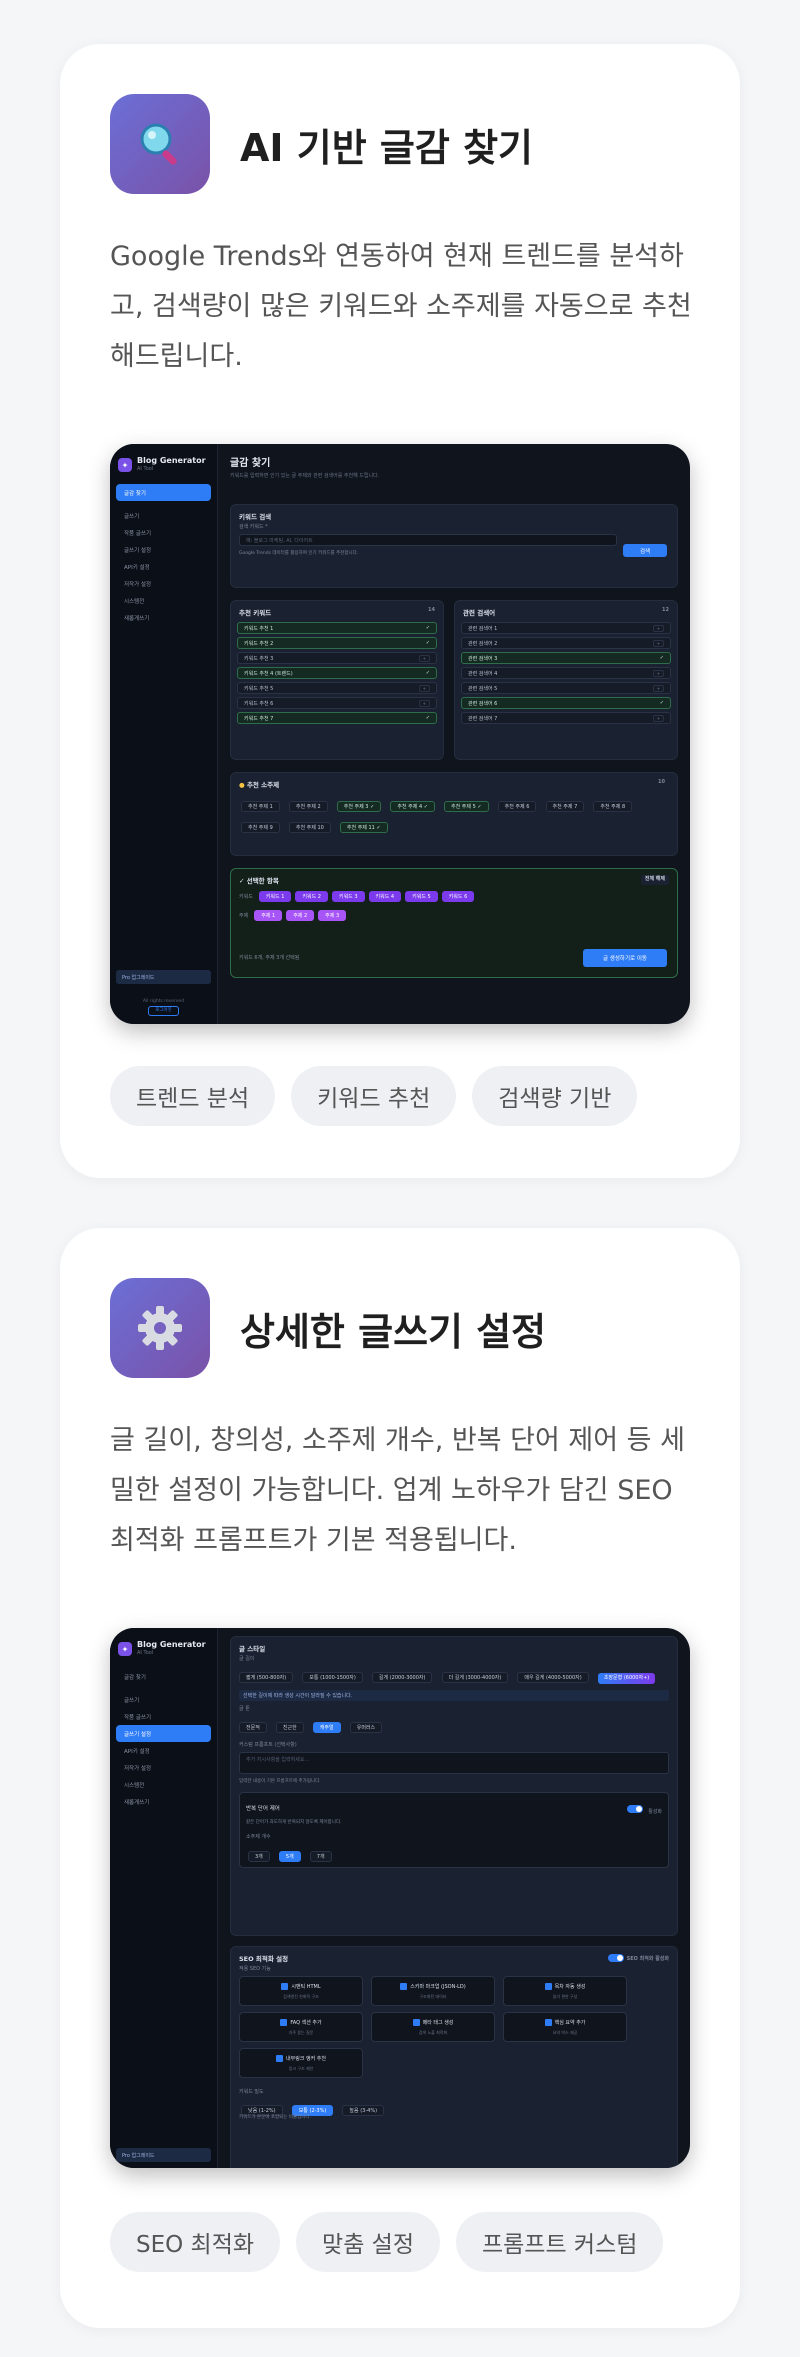  Describe the element at coordinates (308, 806) in the screenshot. I see `subtopic-chip: 추천 주제 2` at that location.